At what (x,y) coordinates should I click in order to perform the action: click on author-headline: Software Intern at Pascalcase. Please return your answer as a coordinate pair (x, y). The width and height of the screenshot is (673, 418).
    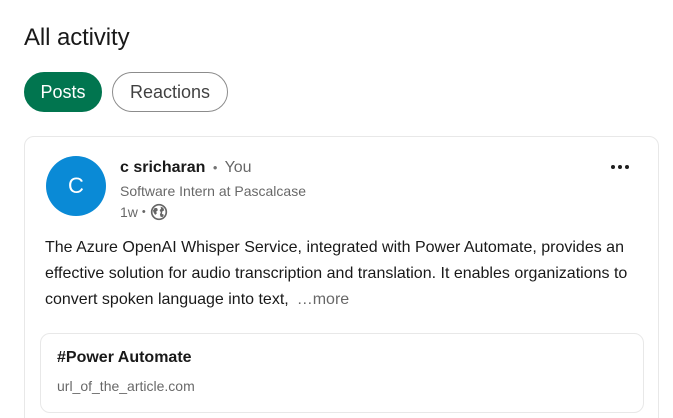
    Looking at the image, I should click on (213, 191).